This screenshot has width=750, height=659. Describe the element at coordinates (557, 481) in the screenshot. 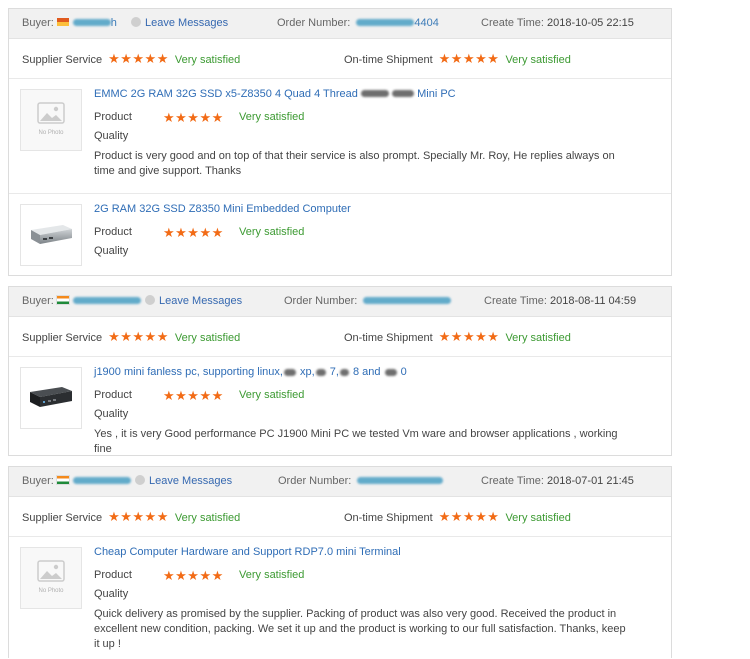

I see `create-time: Create Time: 2018-07-01 21:45` at that location.